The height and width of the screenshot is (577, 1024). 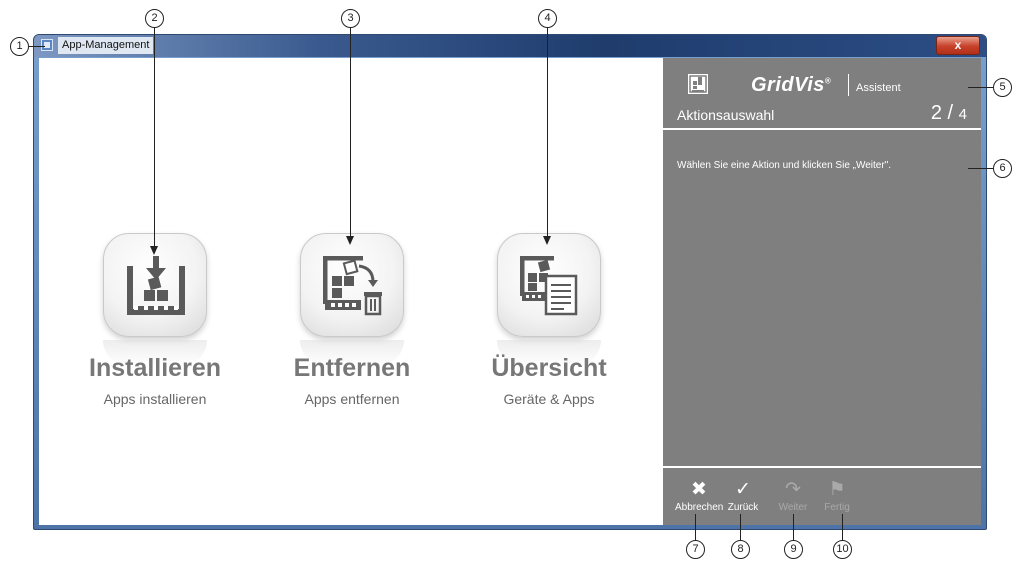 I want to click on callout-7-line, so click(x=695, y=527).